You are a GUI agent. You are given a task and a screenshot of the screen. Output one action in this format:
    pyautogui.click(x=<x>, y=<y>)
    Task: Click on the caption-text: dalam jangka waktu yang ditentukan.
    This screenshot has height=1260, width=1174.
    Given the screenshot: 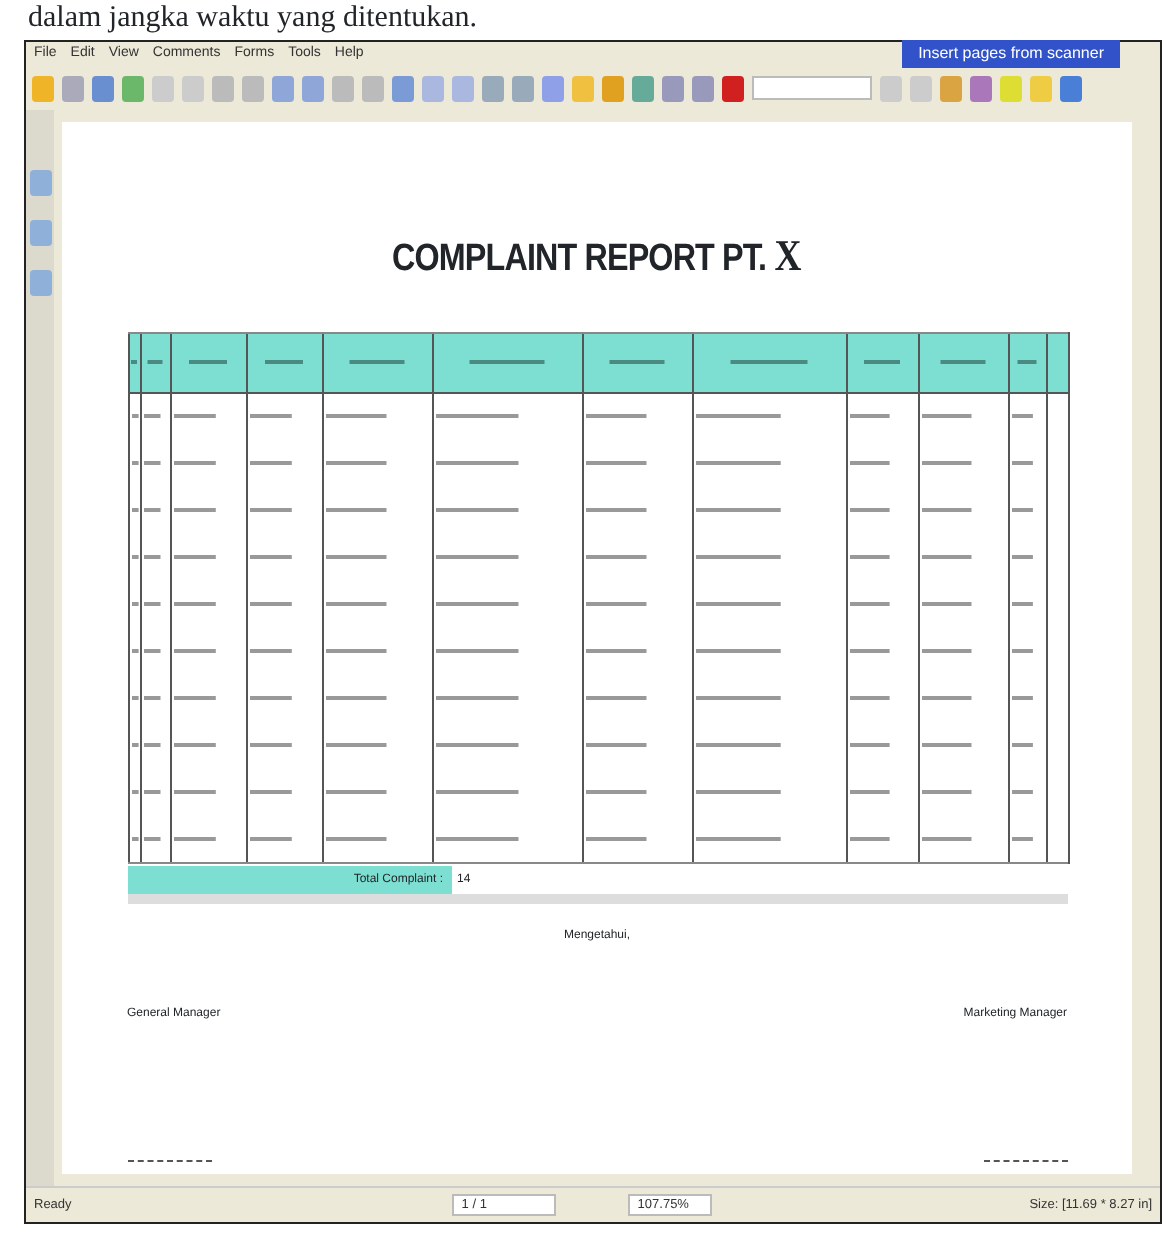 What is the action you would take?
    pyautogui.click(x=253, y=18)
    